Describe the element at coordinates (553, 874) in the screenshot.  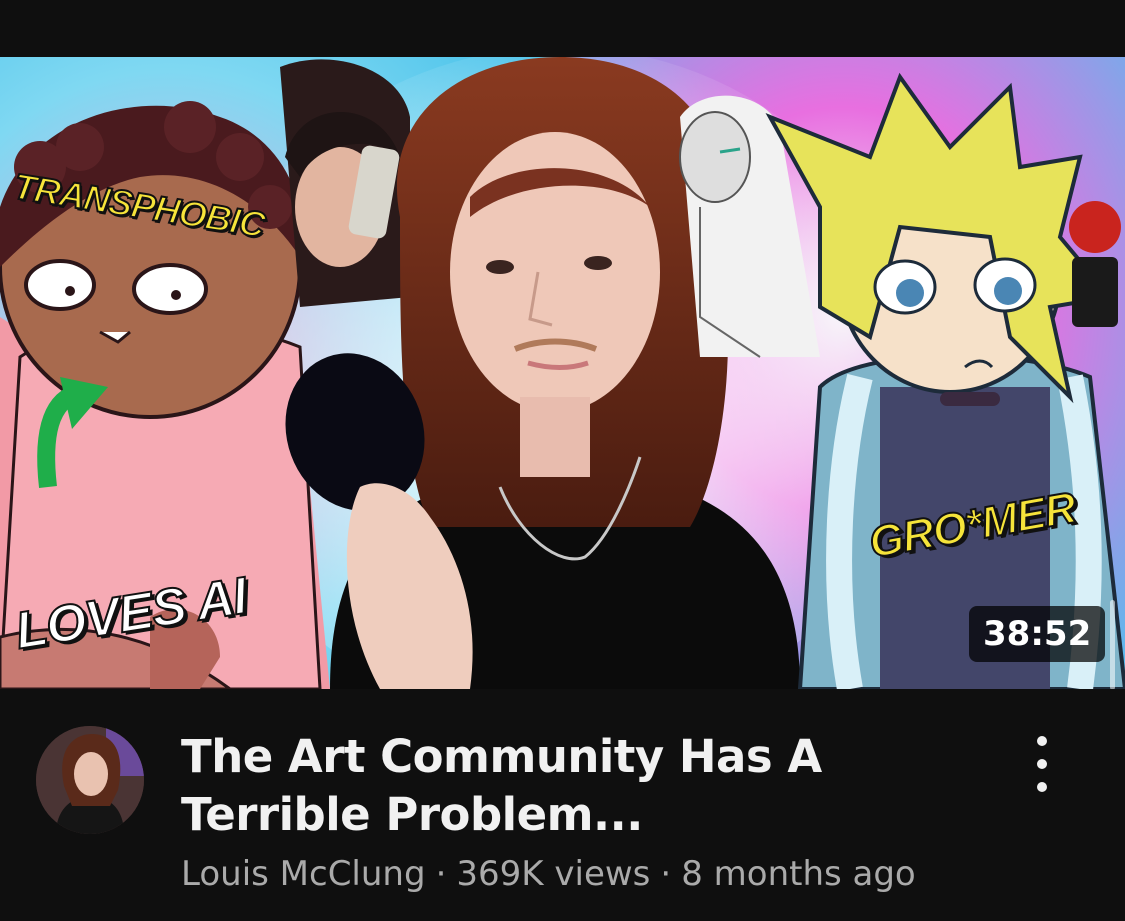
I see `view-count: 369K views` at that location.